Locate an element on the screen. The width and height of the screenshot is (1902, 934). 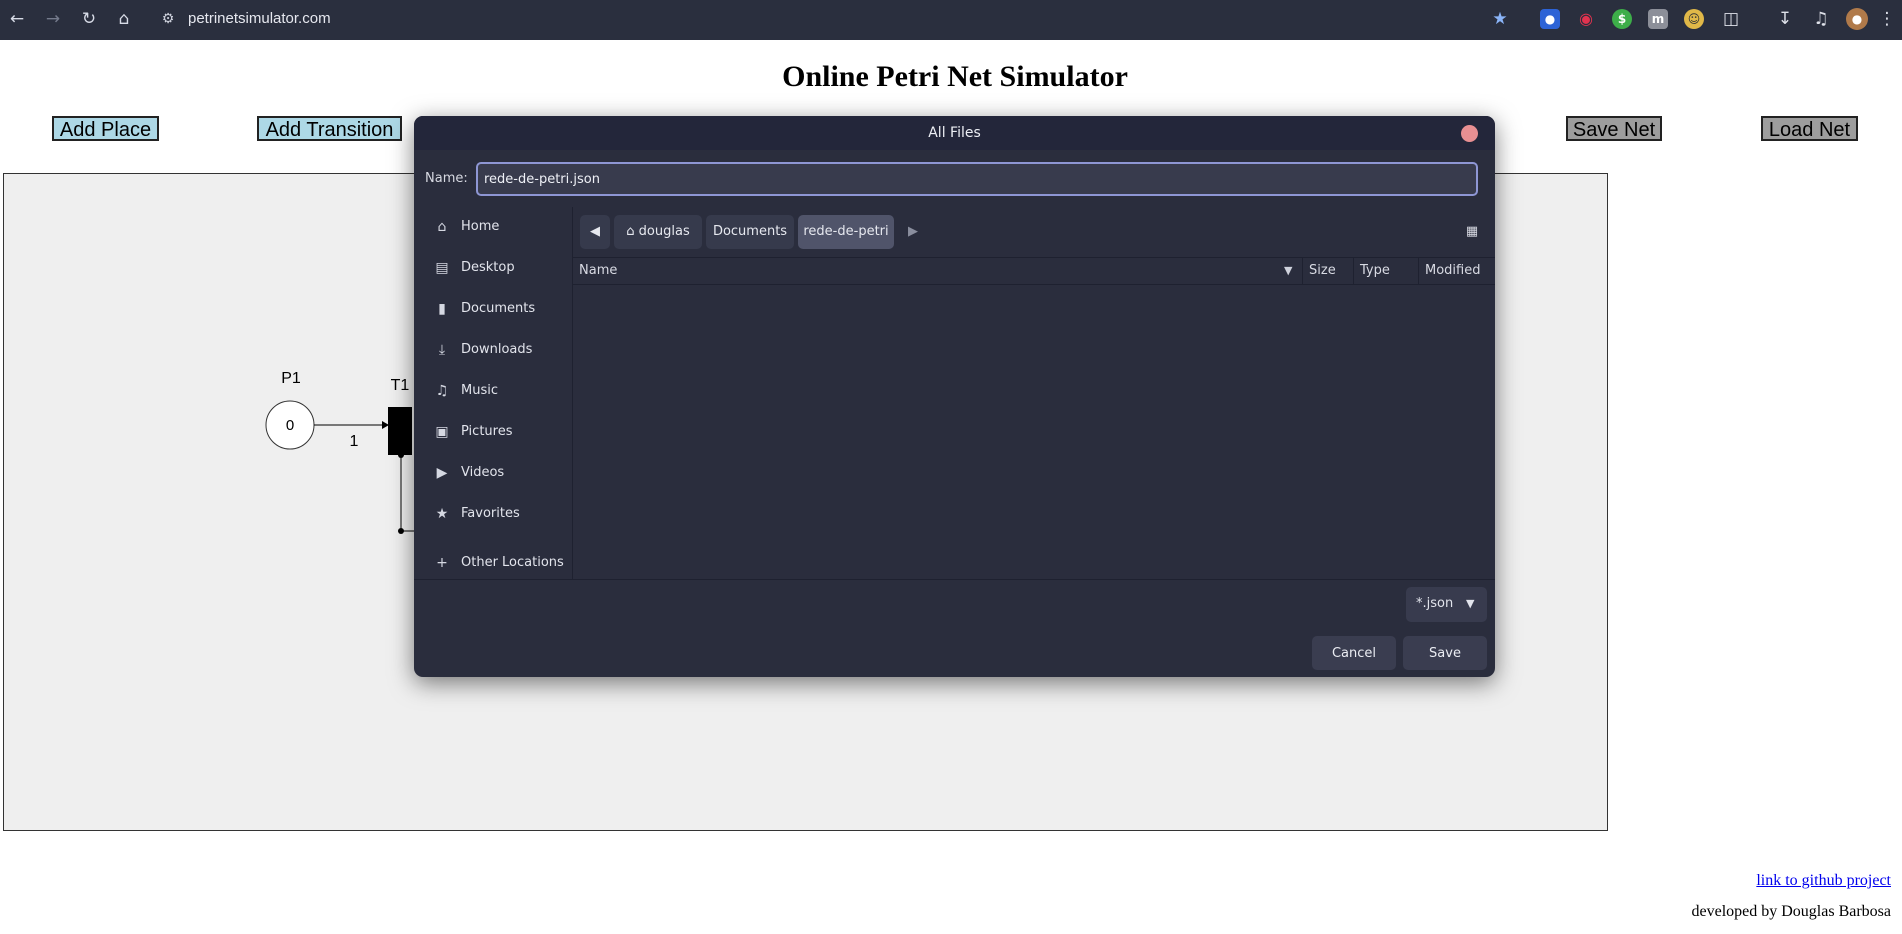
sidebar-item-favorites: ★ Favorites is located at coordinates (496, 514).